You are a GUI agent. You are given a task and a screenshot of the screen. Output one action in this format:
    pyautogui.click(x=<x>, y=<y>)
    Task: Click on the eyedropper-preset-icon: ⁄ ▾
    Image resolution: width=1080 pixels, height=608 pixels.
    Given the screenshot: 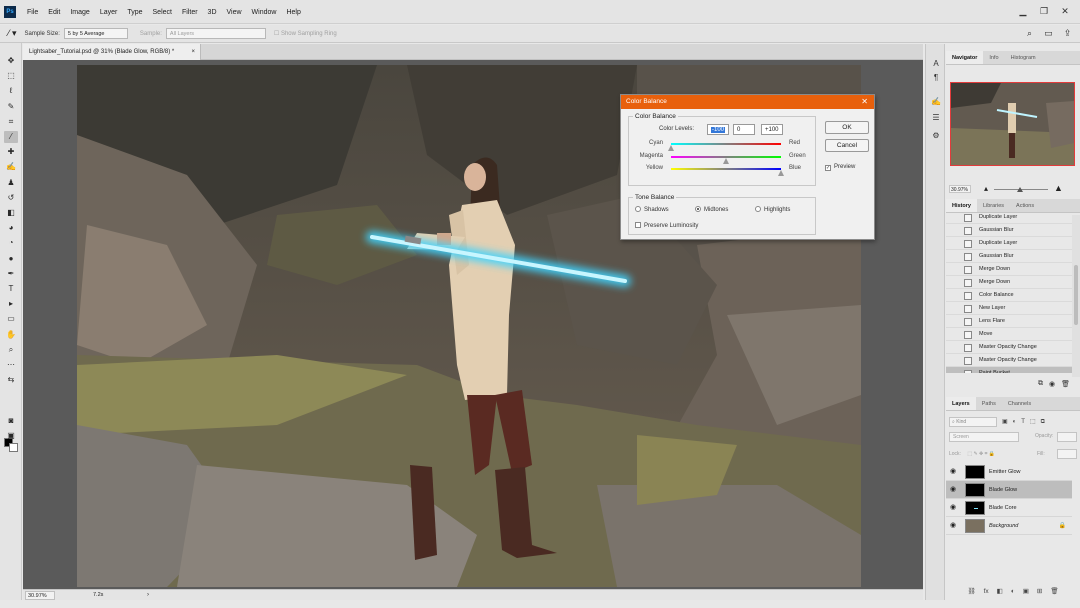 What is the action you would take?
    pyautogui.click(x=12, y=33)
    